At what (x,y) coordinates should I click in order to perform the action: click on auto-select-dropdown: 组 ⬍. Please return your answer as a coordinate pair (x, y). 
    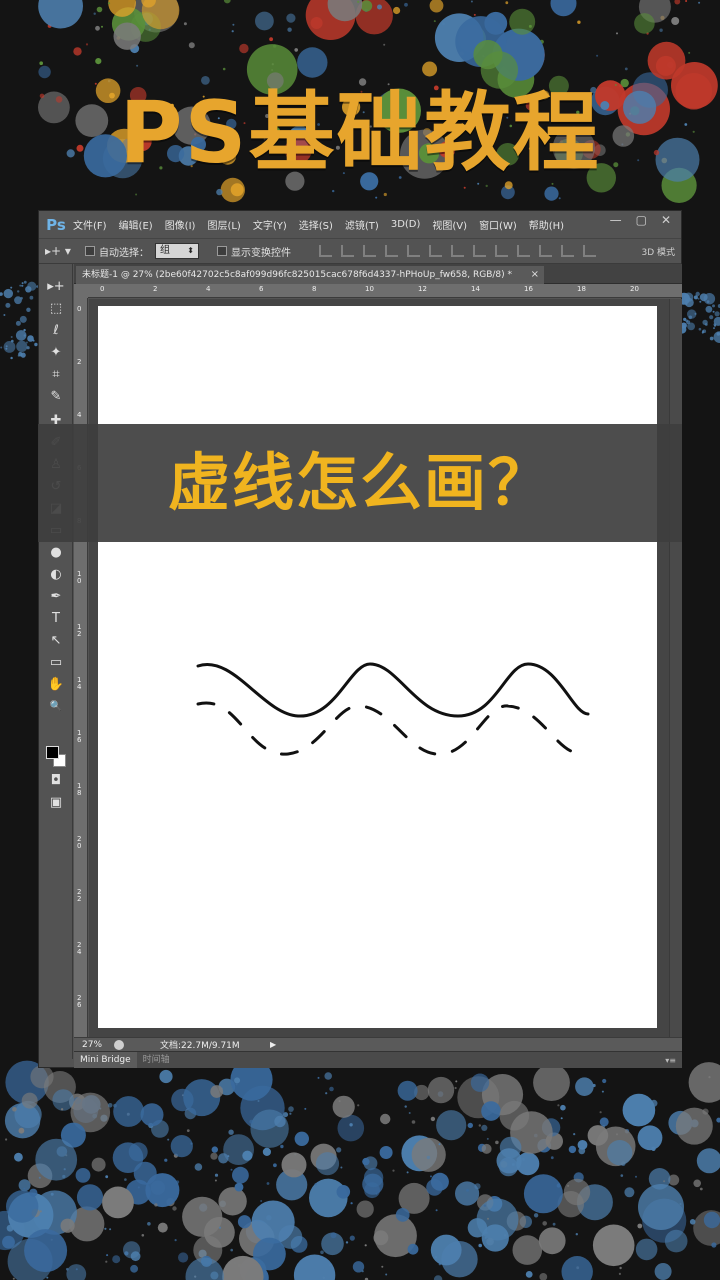
    Looking at the image, I should click on (177, 251).